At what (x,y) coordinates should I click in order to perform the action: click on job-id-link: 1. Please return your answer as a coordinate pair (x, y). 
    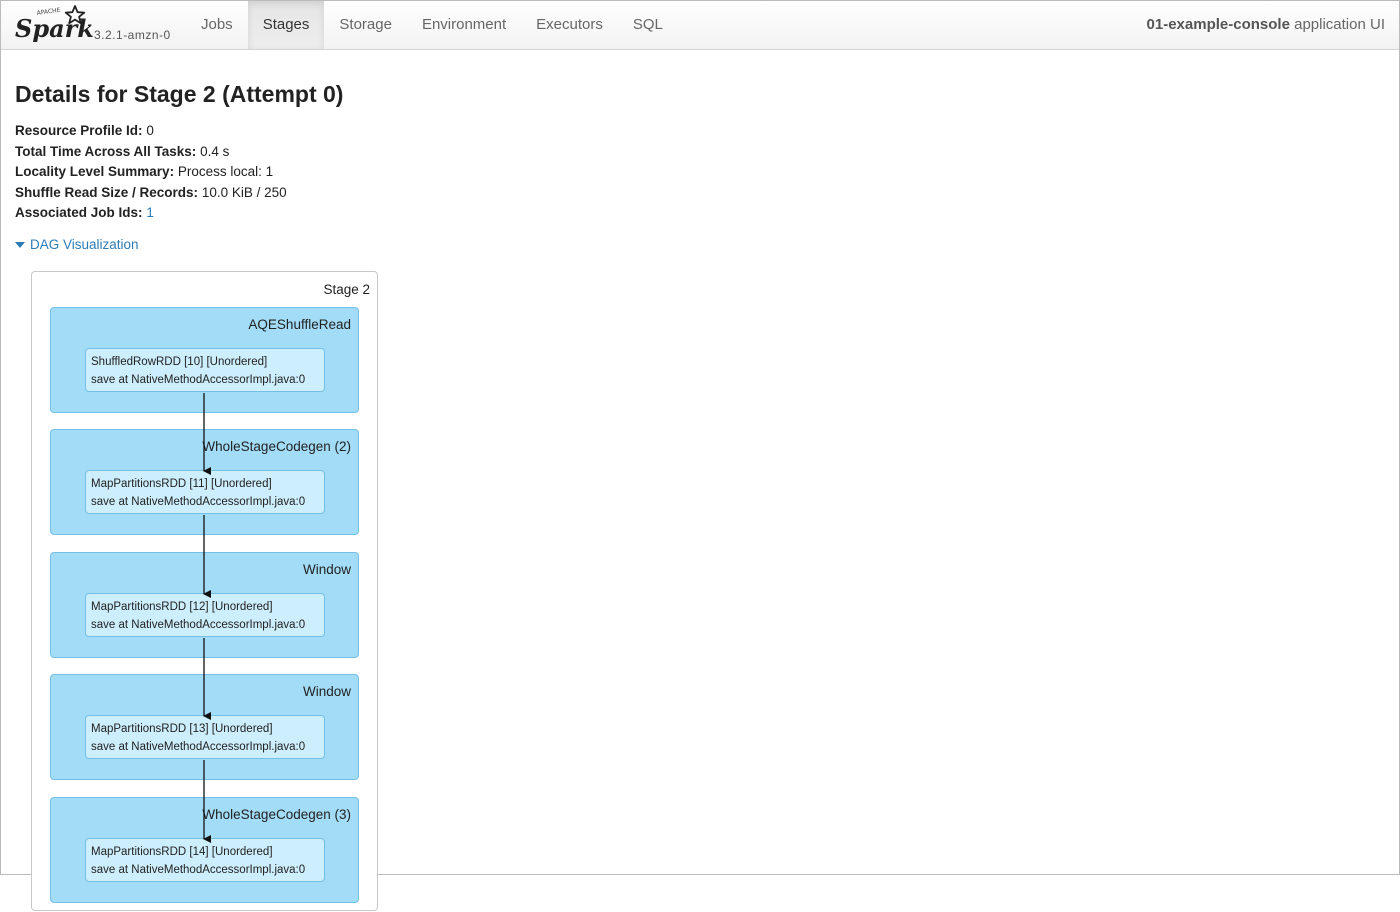
    Looking at the image, I should click on (150, 212).